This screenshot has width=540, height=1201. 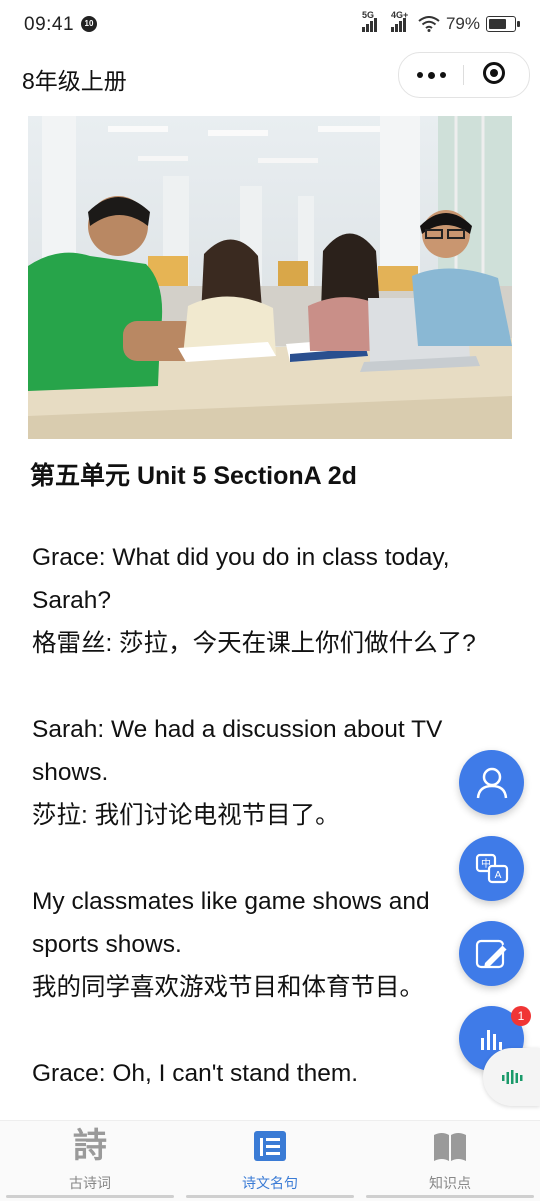 I want to click on tab-label: 知识点, so click(x=450, y=1183).